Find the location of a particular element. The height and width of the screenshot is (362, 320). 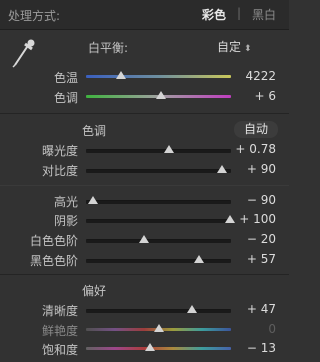

whites-slider-track is located at coordinates (158, 241).